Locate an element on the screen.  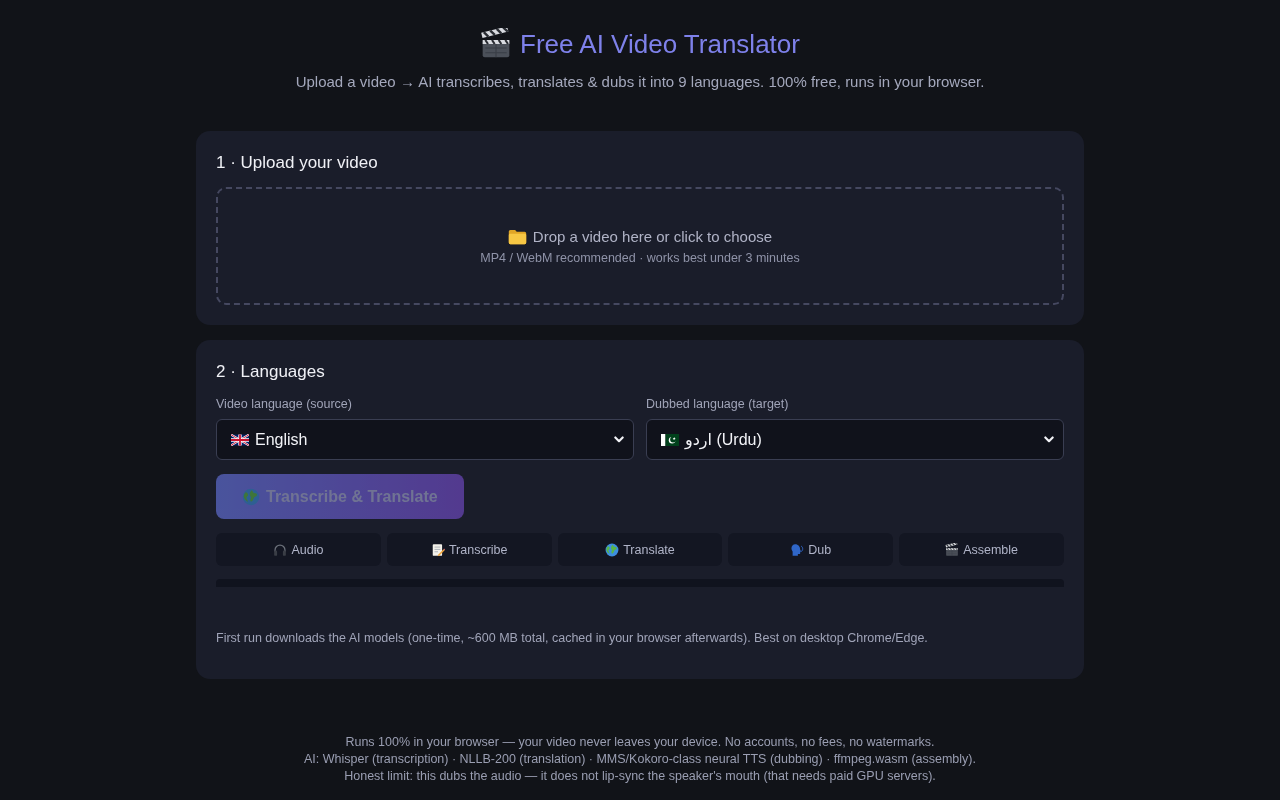
clapper-icon is located at coordinates (952, 549).